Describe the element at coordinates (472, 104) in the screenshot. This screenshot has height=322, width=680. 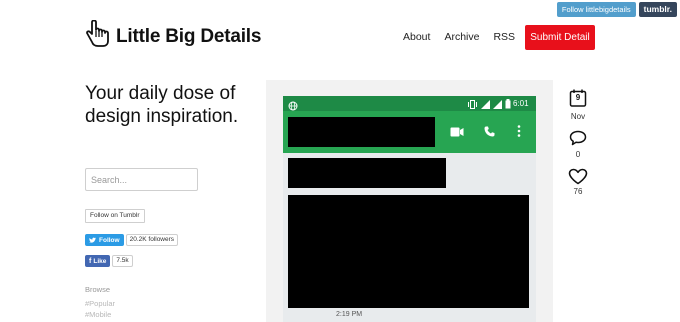
I see `vibrate-icon` at that location.